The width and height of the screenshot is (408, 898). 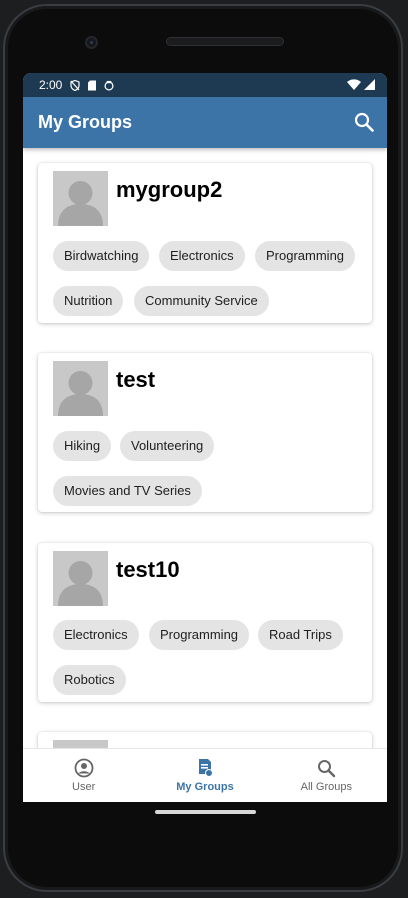 What do you see at coordinates (51, 85) in the screenshot?
I see `status-time: 2:00` at bounding box center [51, 85].